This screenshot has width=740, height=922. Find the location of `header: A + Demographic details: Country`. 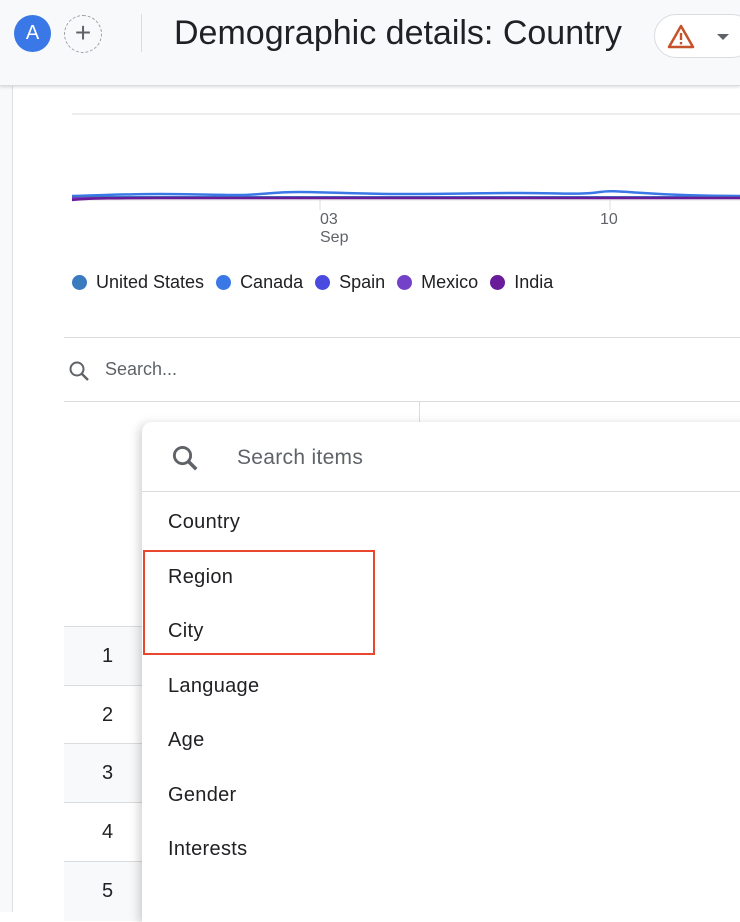

header: A + Demographic details: Country is located at coordinates (370, 43).